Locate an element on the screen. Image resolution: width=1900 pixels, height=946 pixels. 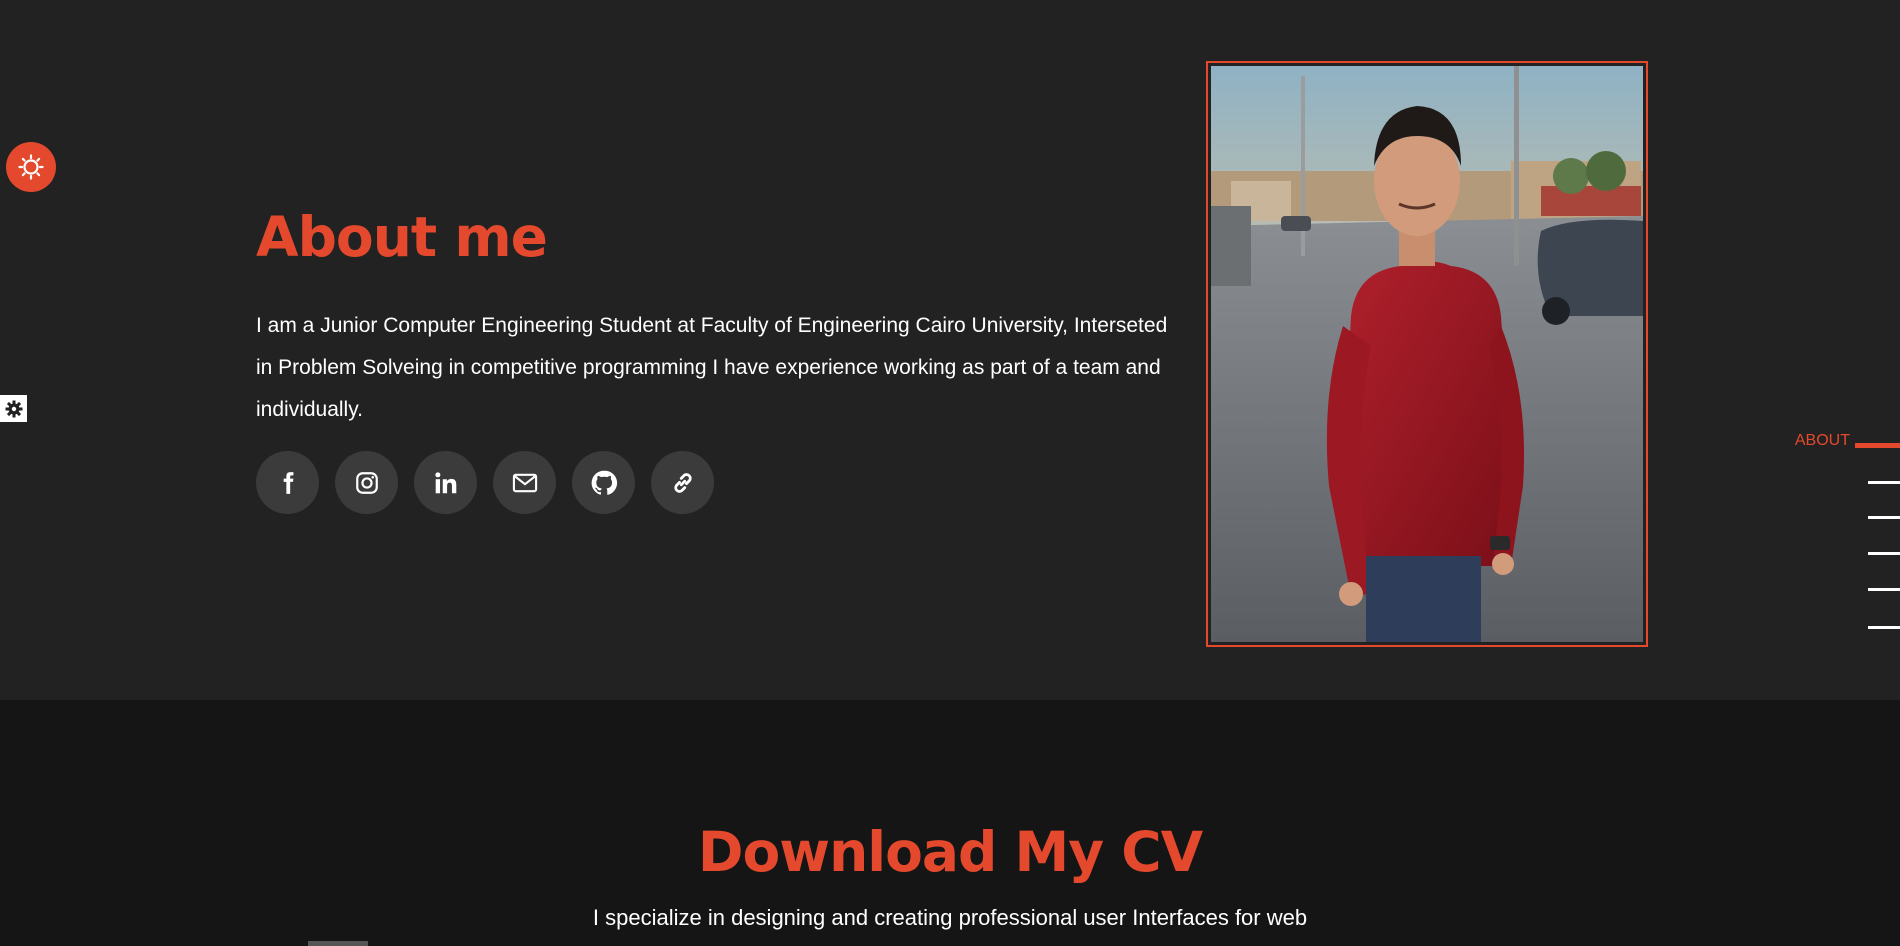
settings-button is located at coordinates (31, 167).